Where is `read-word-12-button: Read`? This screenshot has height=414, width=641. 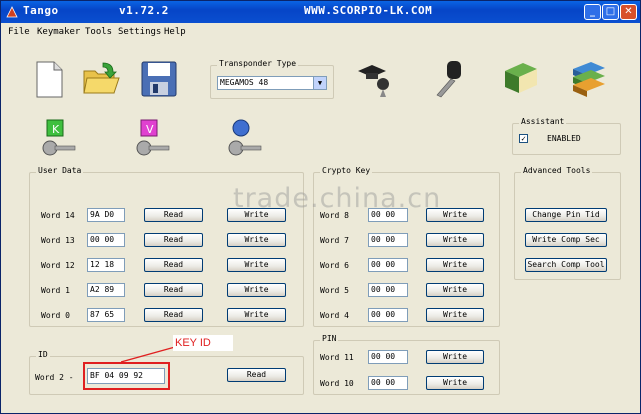 read-word-12-button: Read is located at coordinates (173, 265).